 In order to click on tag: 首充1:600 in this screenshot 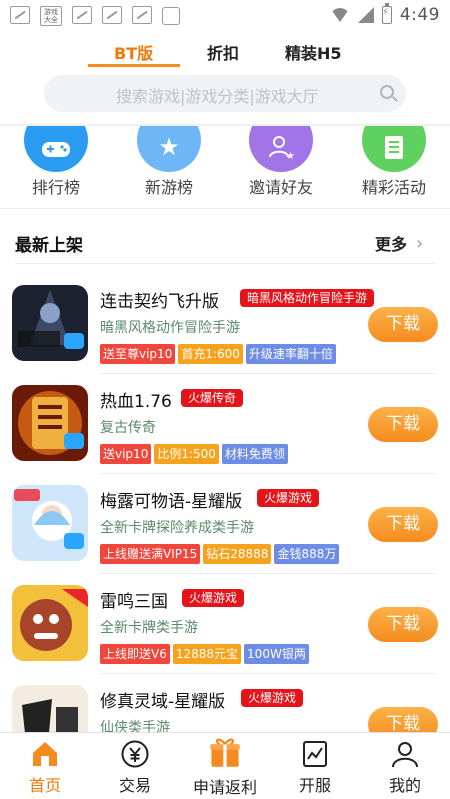, I will do `click(210, 354)`.